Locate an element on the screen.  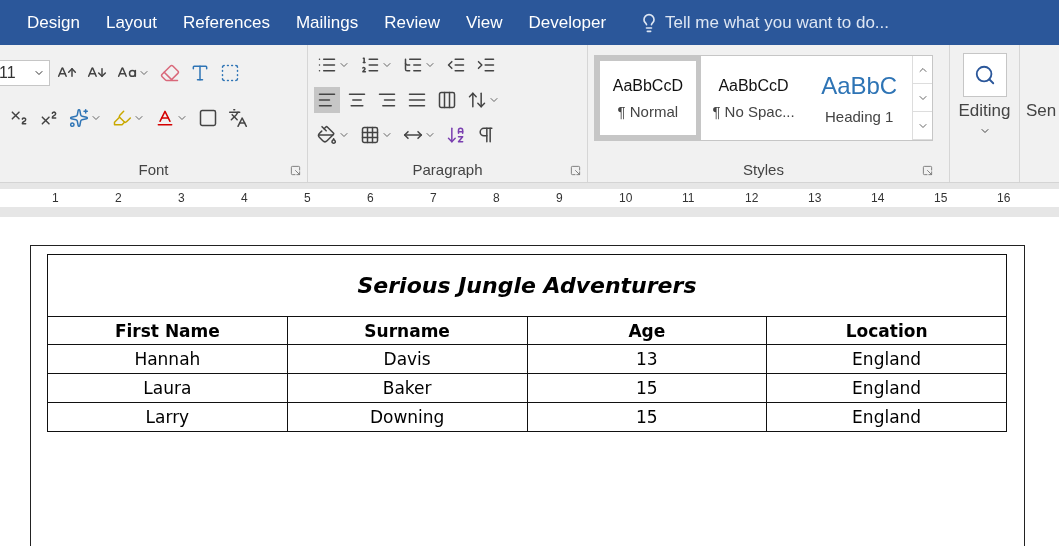
column-header: Location is located at coordinates (886, 330).